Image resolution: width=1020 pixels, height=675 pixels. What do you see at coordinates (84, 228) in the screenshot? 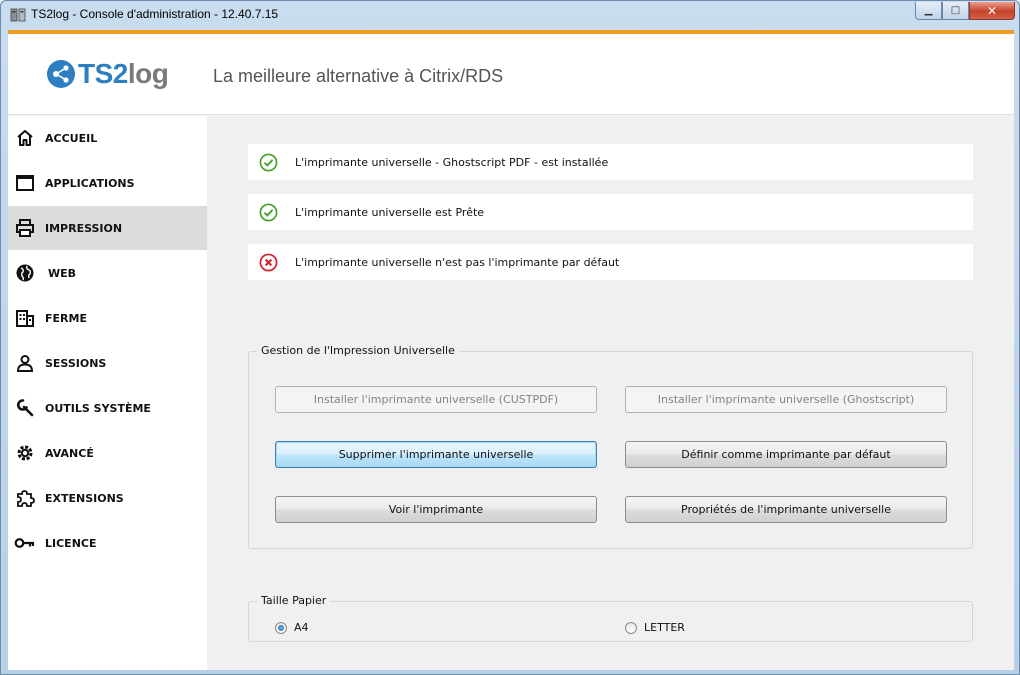
I see `sidebar-item-label: IMPRESSION` at bounding box center [84, 228].